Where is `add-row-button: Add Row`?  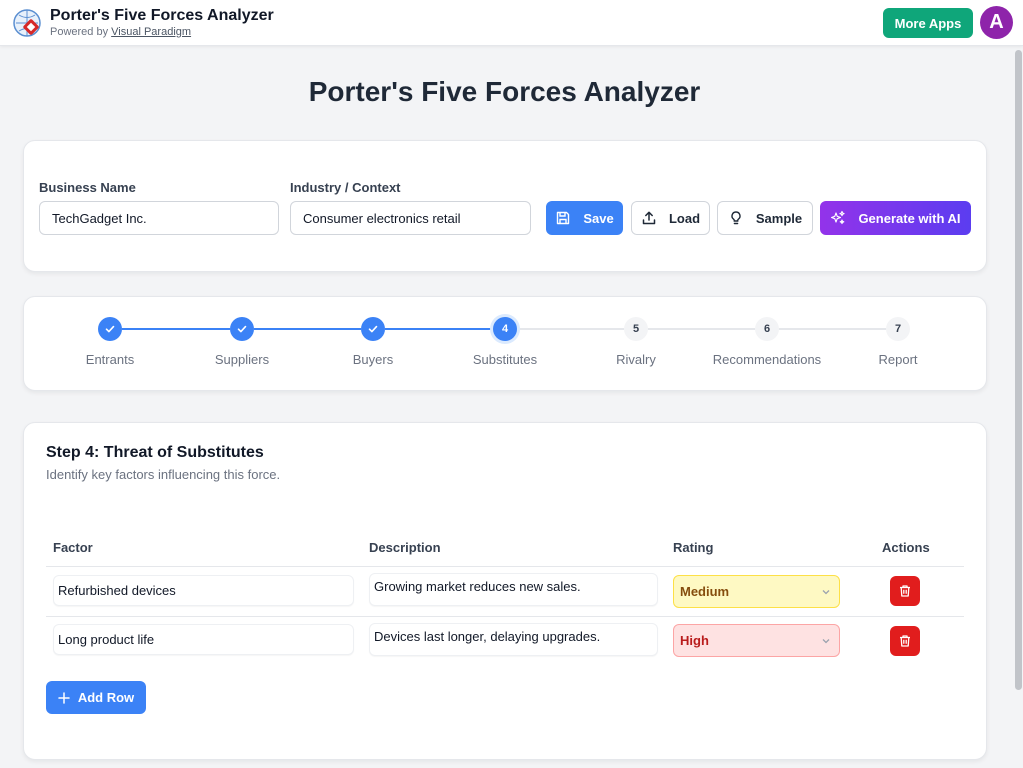 add-row-button: Add Row is located at coordinates (96, 697).